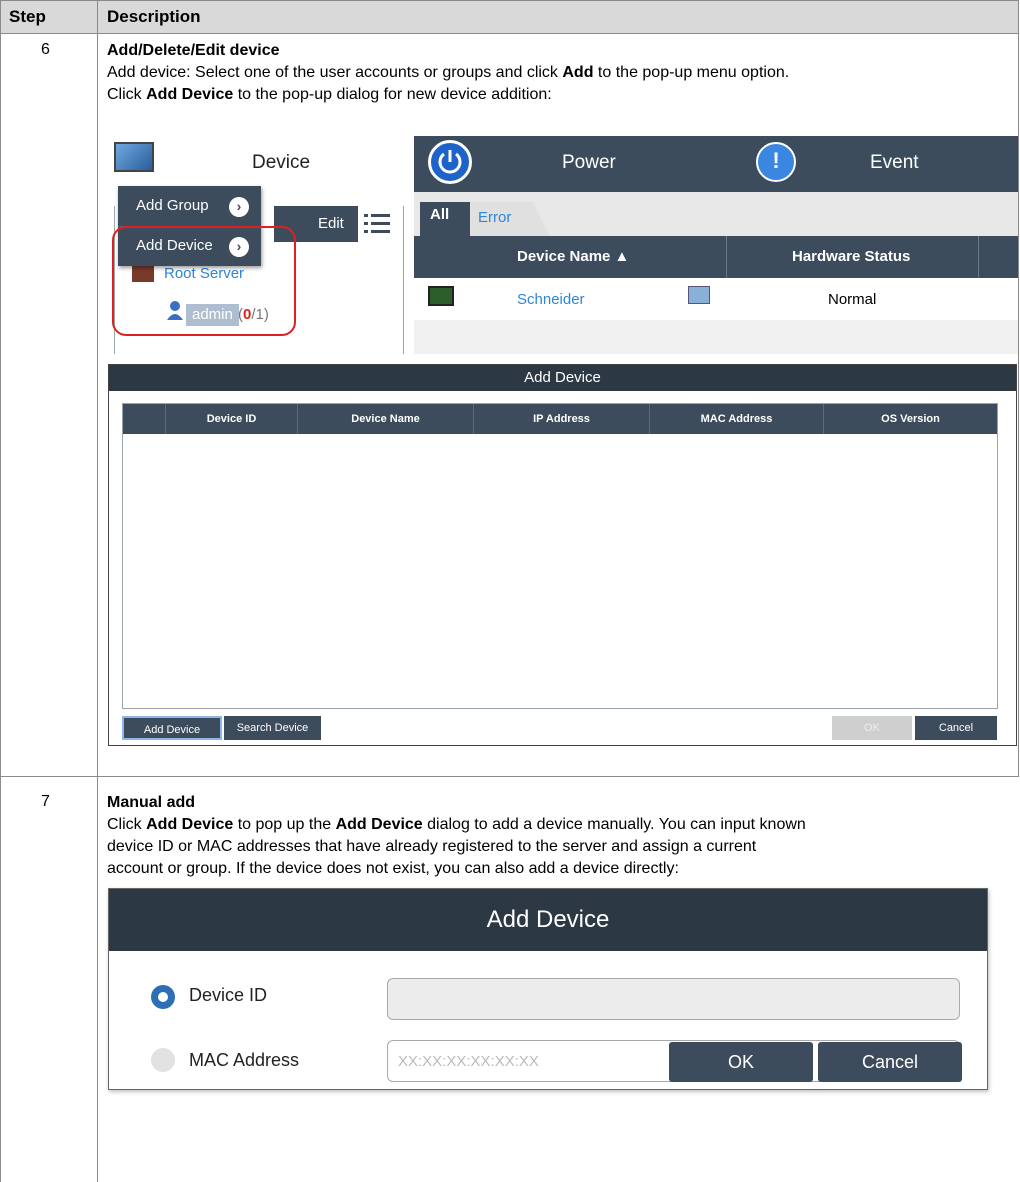 The image size is (1020, 1182). I want to click on description-column-header: Description, so click(154, 16).